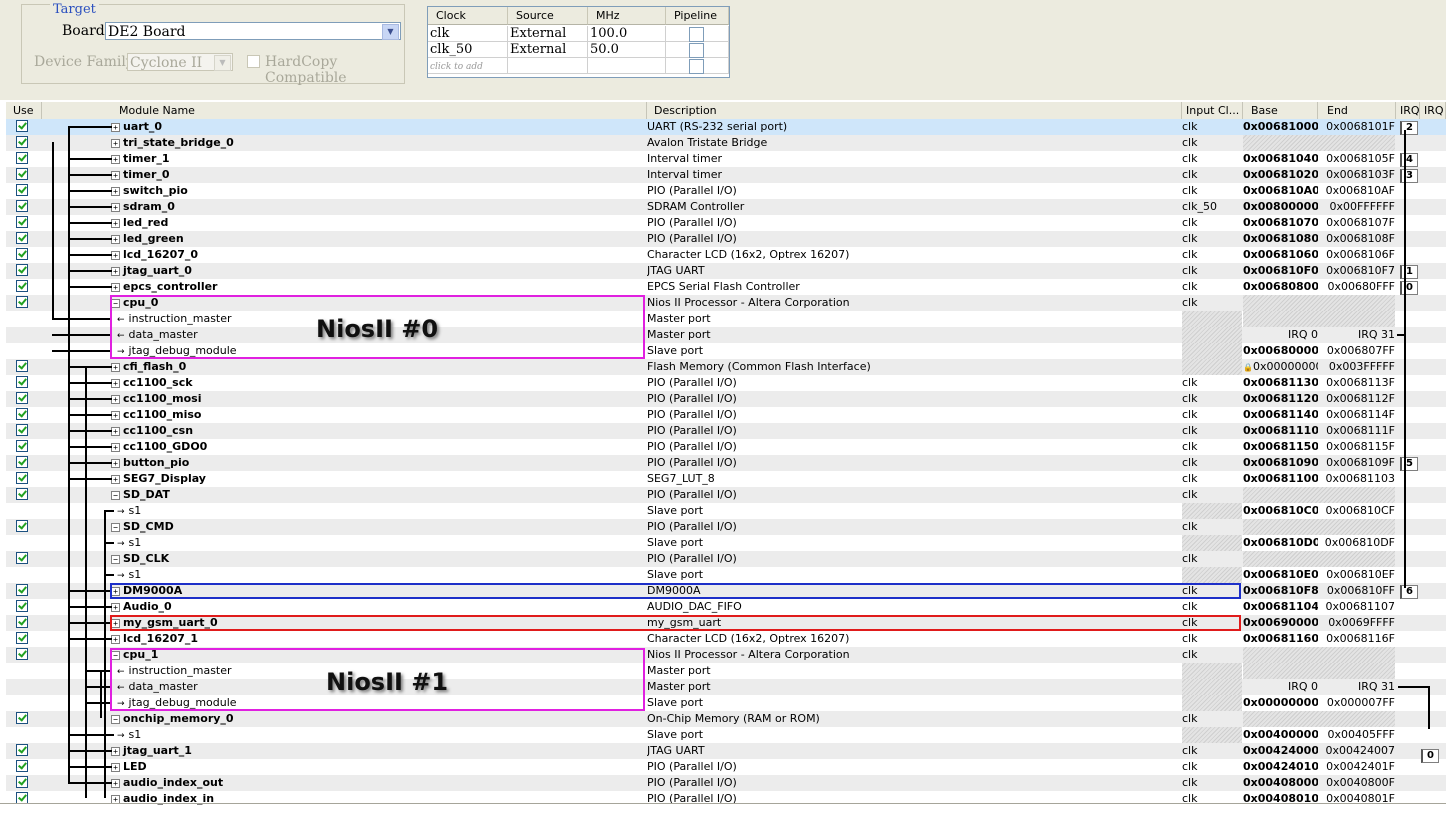  Describe the element at coordinates (1280, 735) in the screenshot. I see `base-address: 0x00400000` at that location.